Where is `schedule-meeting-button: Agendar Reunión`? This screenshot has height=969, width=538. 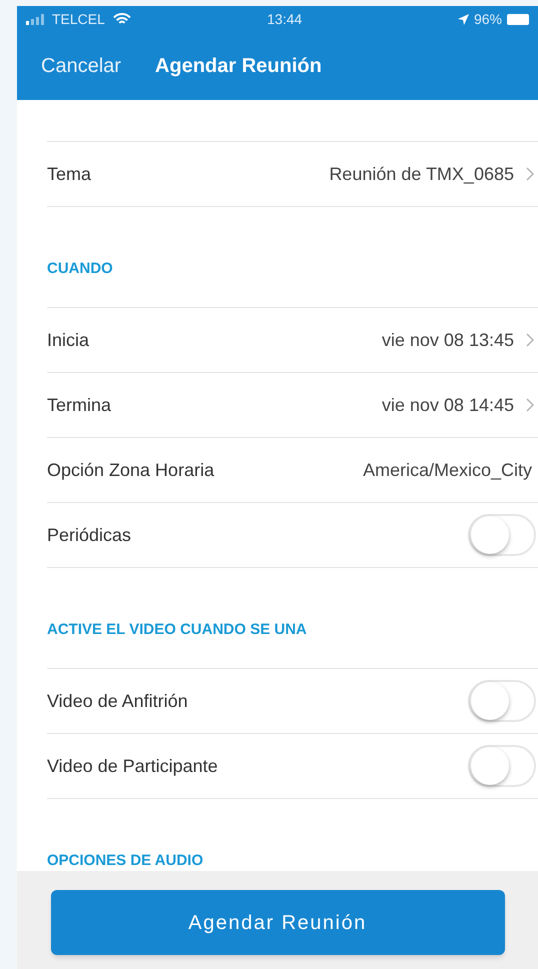
schedule-meeting-button: Agendar Reunión is located at coordinates (277, 922).